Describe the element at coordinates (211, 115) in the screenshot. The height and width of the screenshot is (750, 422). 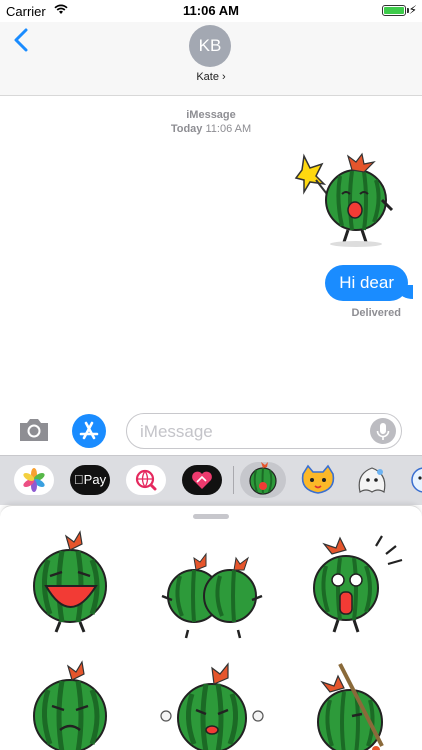
I see `service-label: iMessage` at that location.